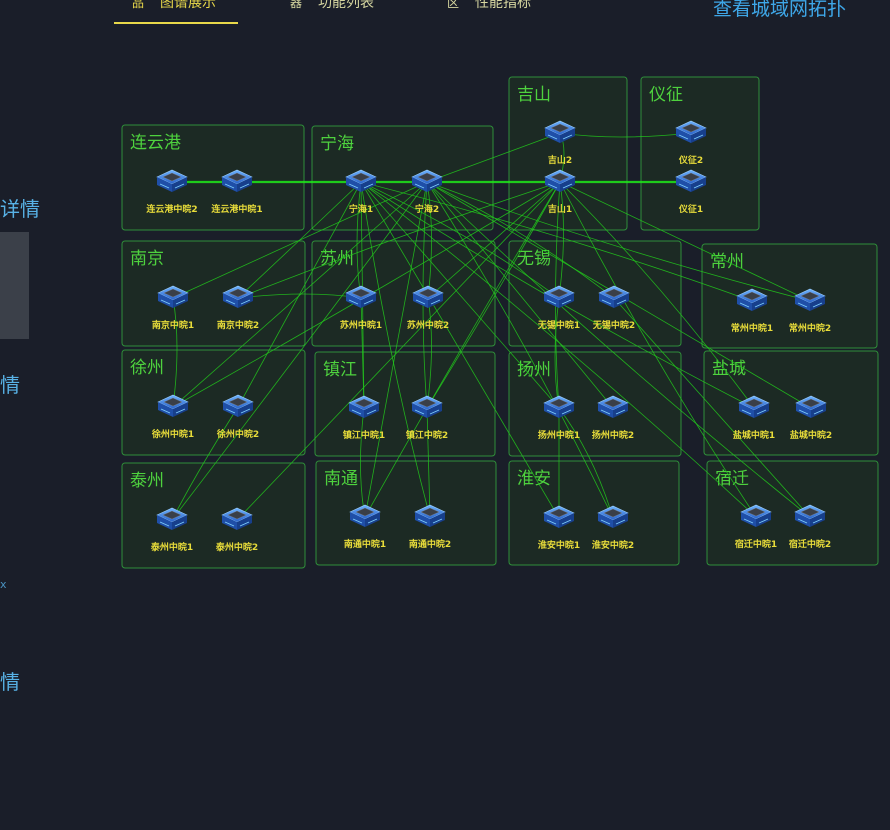 The image size is (890, 830). What do you see at coordinates (171, 547) in the screenshot?
I see `node-label: 泰州中晥1` at bounding box center [171, 547].